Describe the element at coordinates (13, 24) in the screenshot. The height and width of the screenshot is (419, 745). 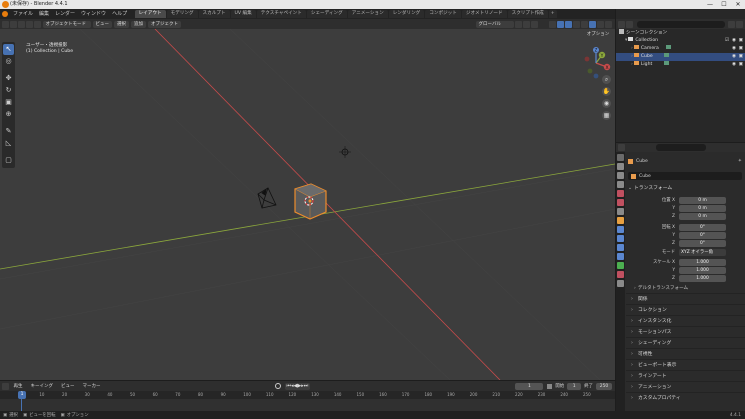
I see `select-box-icon` at that location.